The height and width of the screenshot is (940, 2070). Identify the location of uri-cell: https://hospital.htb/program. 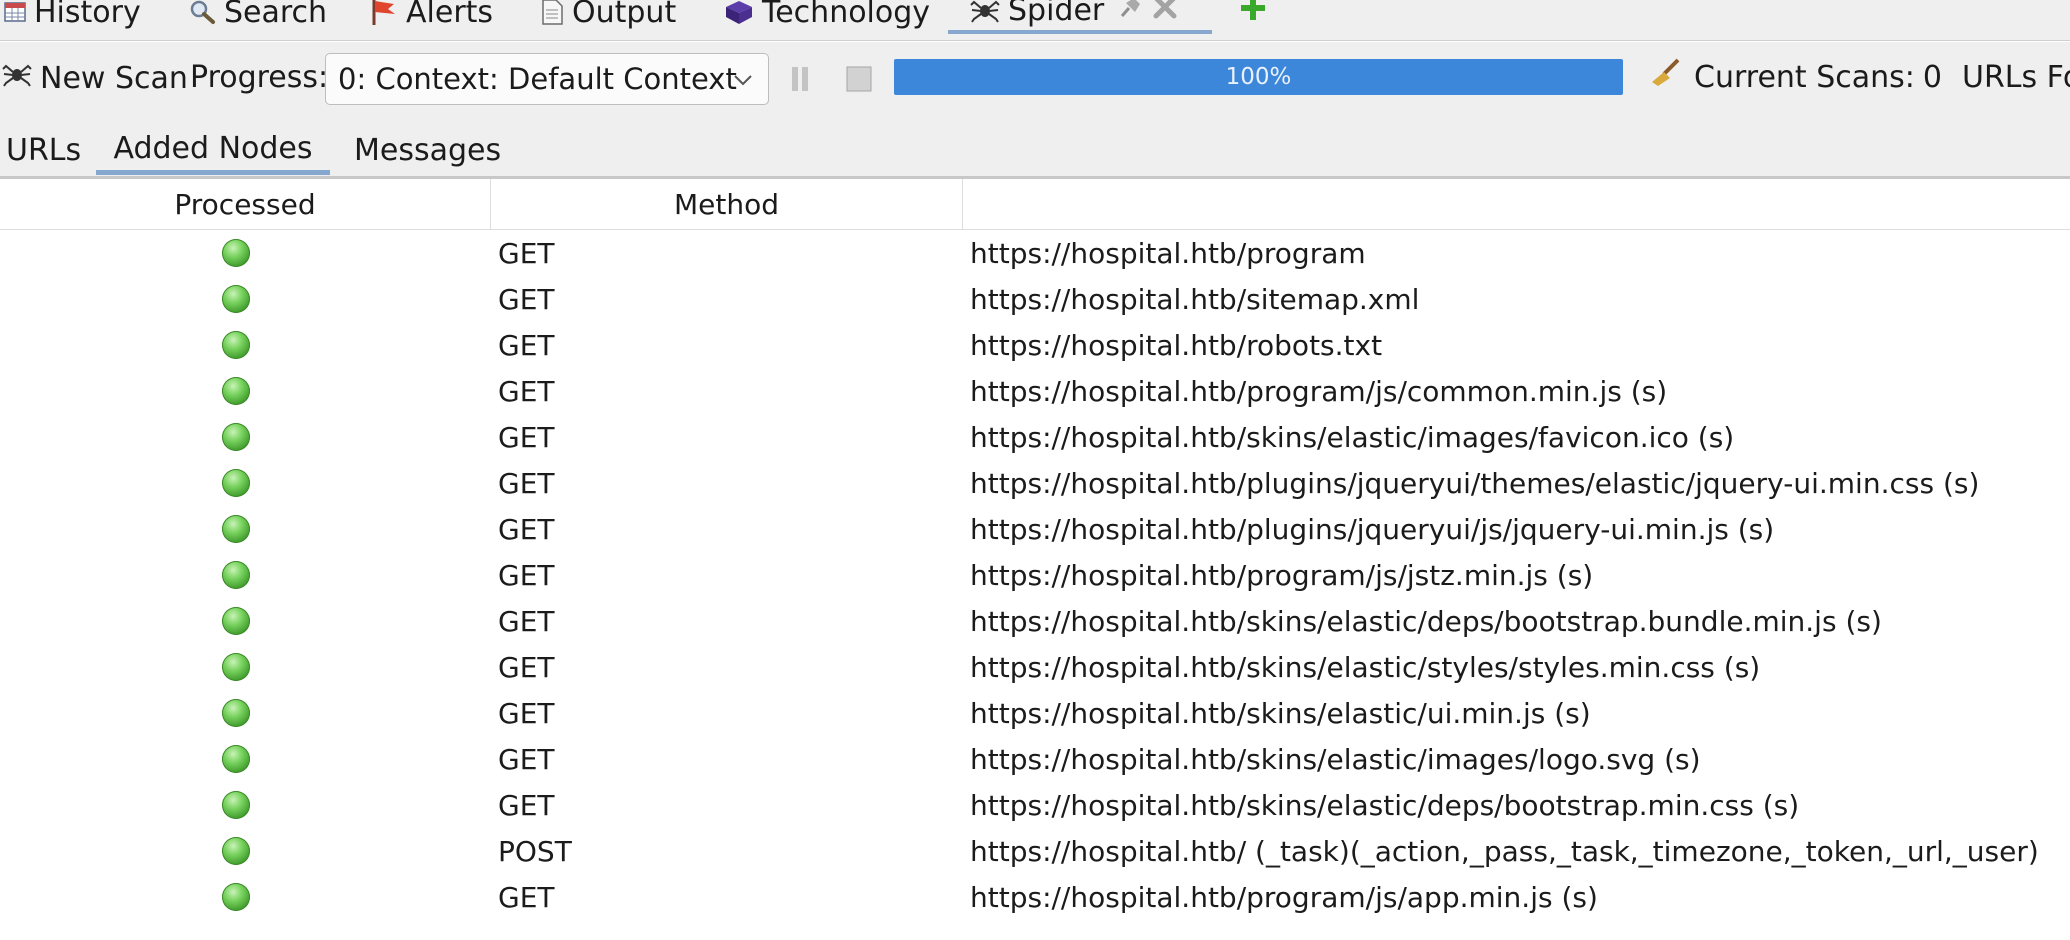
(1168, 253).